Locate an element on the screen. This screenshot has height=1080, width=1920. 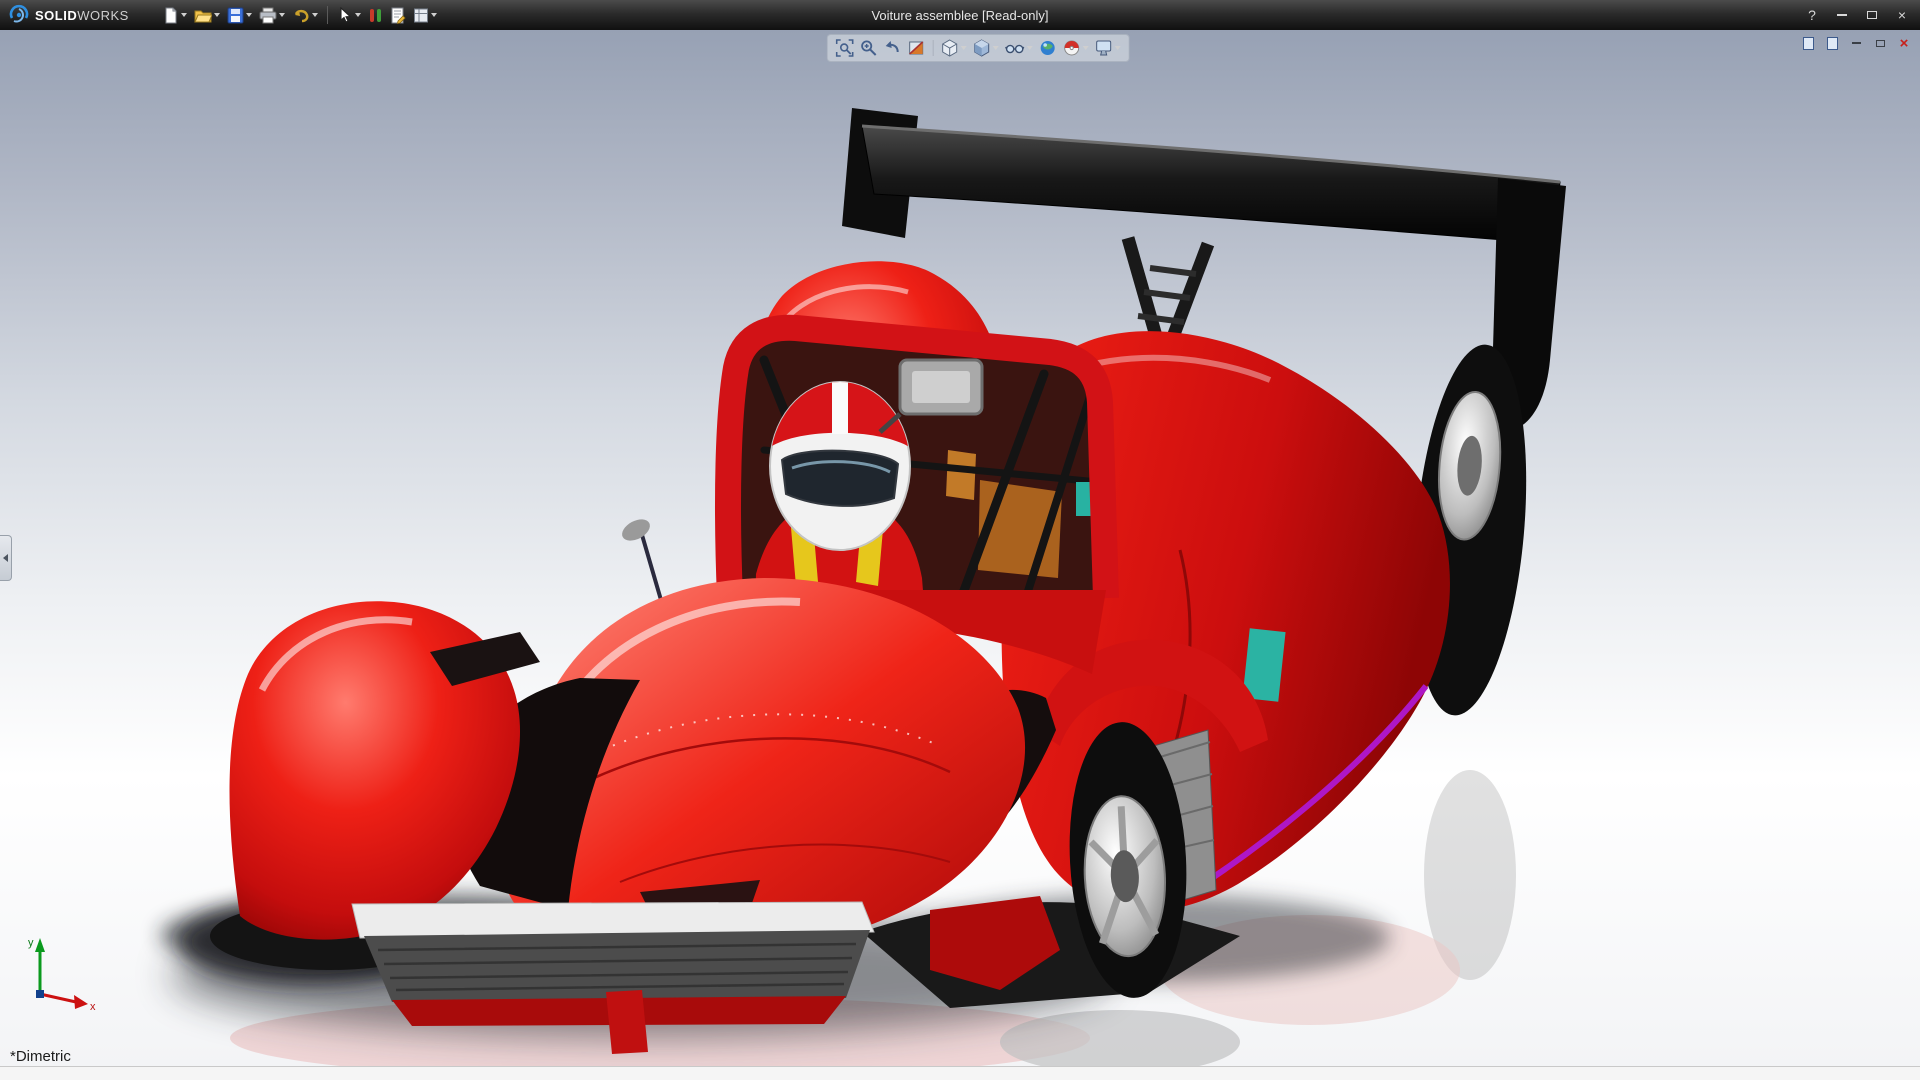
zoom-to-area-icon is located at coordinates (869, 48).